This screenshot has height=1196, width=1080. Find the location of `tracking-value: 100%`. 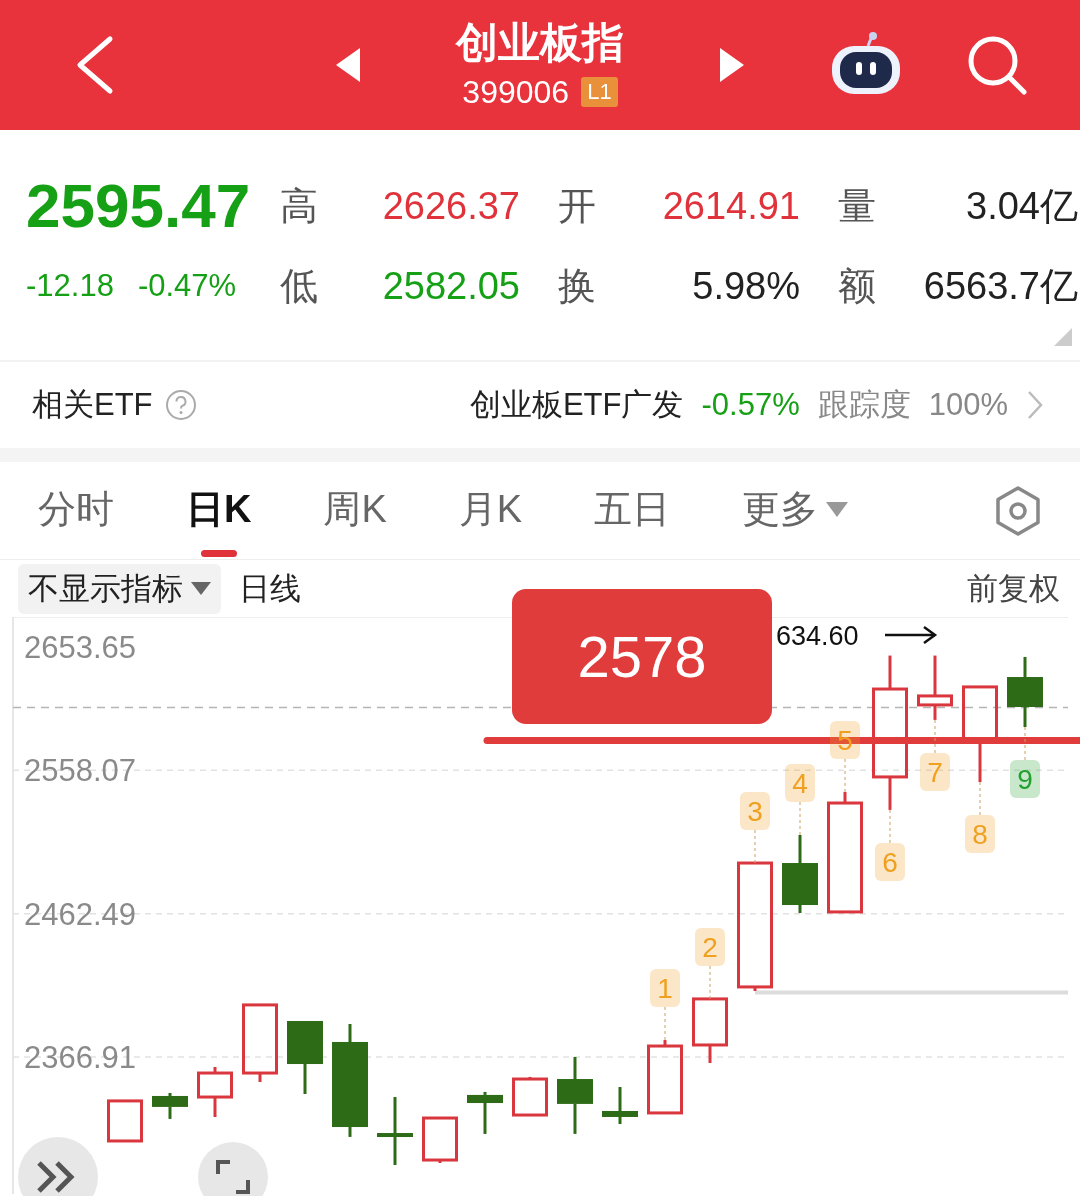

tracking-value: 100% is located at coordinates (968, 405).